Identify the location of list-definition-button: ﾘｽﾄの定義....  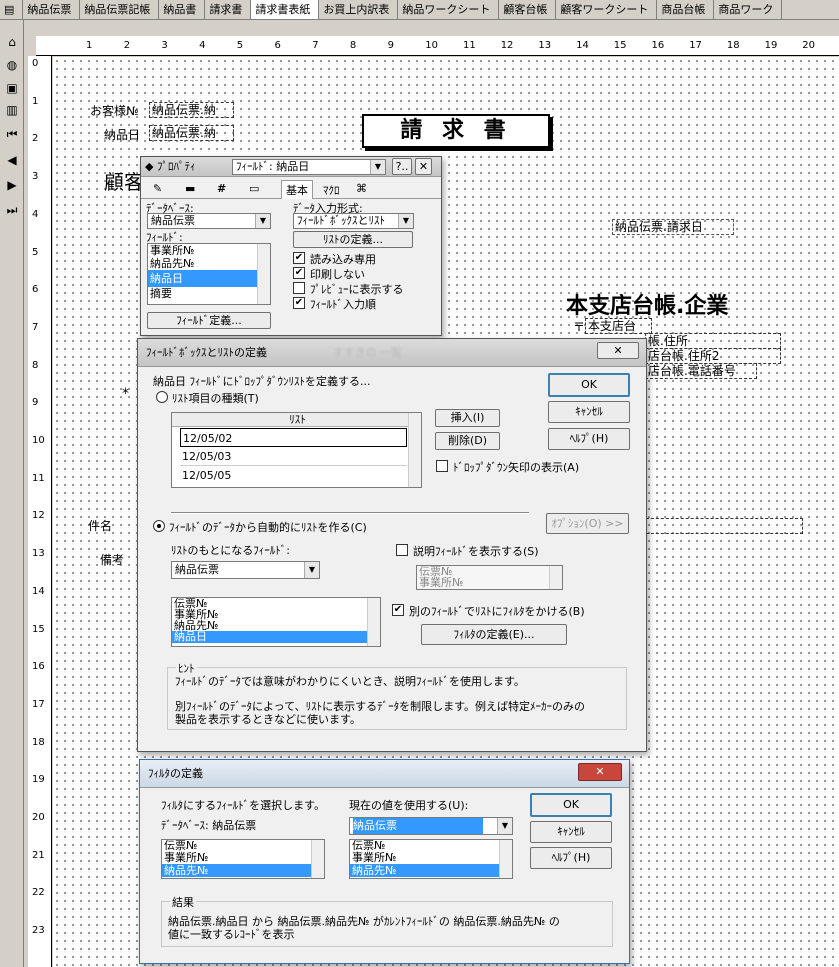
(353, 239).